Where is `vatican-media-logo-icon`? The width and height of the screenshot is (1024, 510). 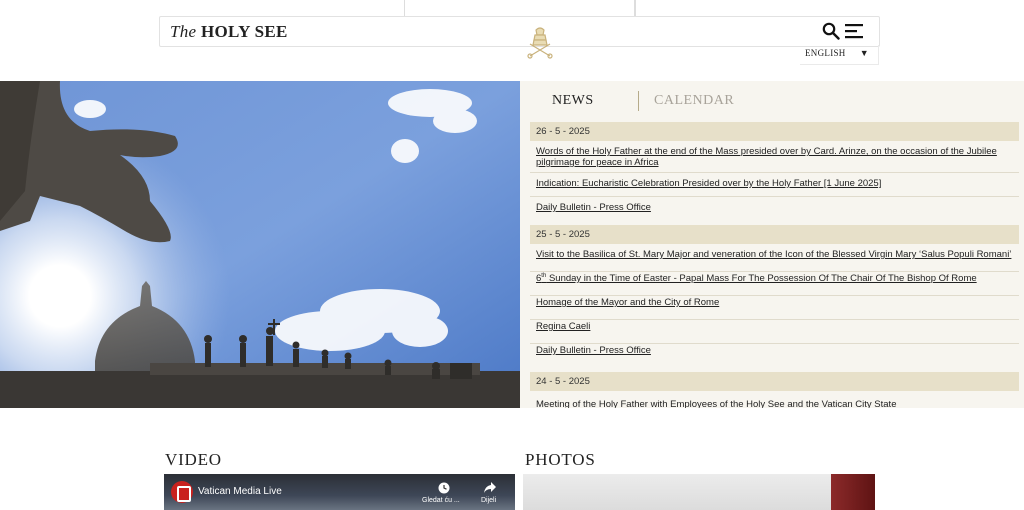 vatican-media-logo-icon is located at coordinates (182, 492).